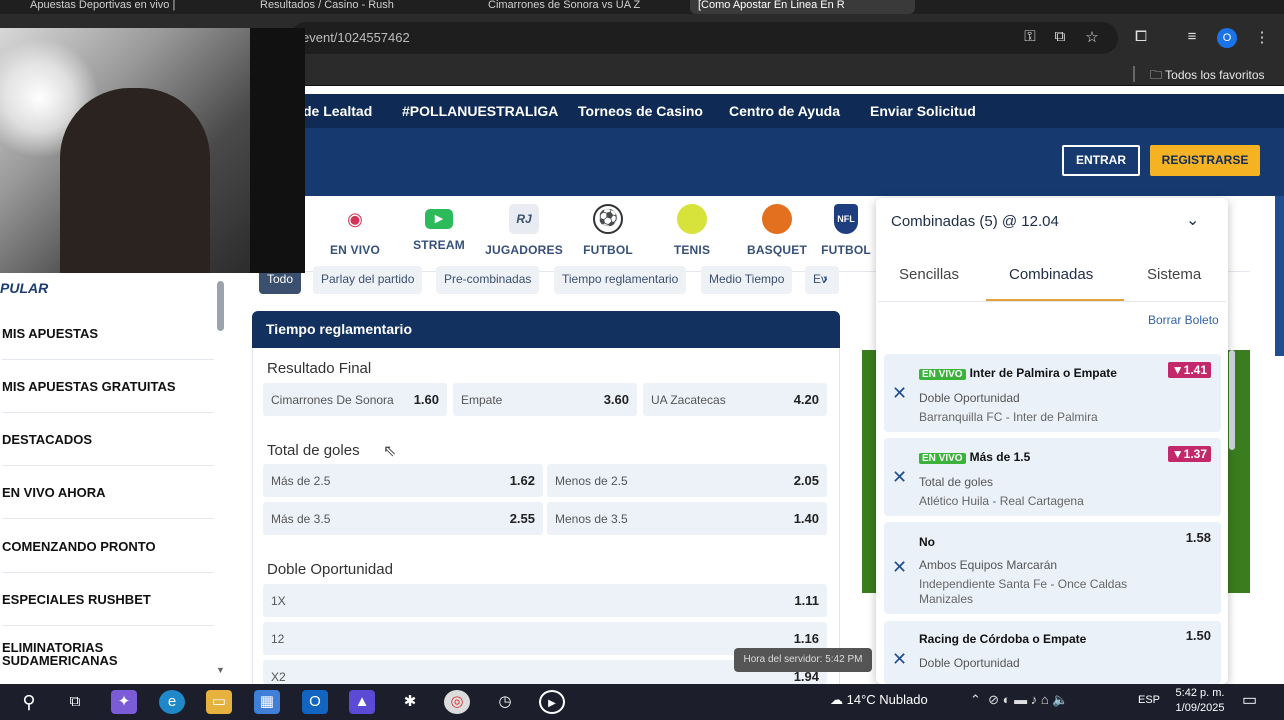 The image size is (1284, 720). I want to click on video-editor-icon: ▲, so click(362, 702).